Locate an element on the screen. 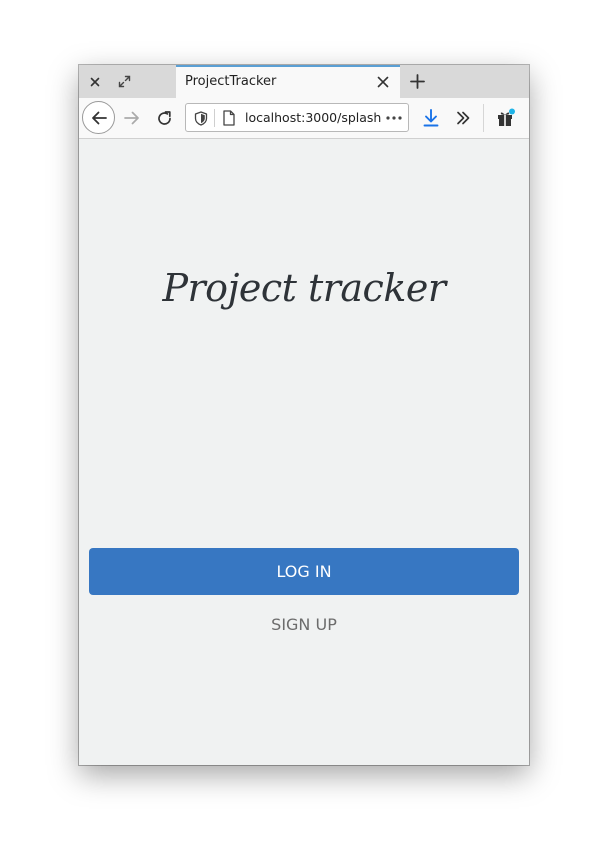 The width and height of the screenshot is (608, 858). expand-icon is located at coordinates (124, 81).